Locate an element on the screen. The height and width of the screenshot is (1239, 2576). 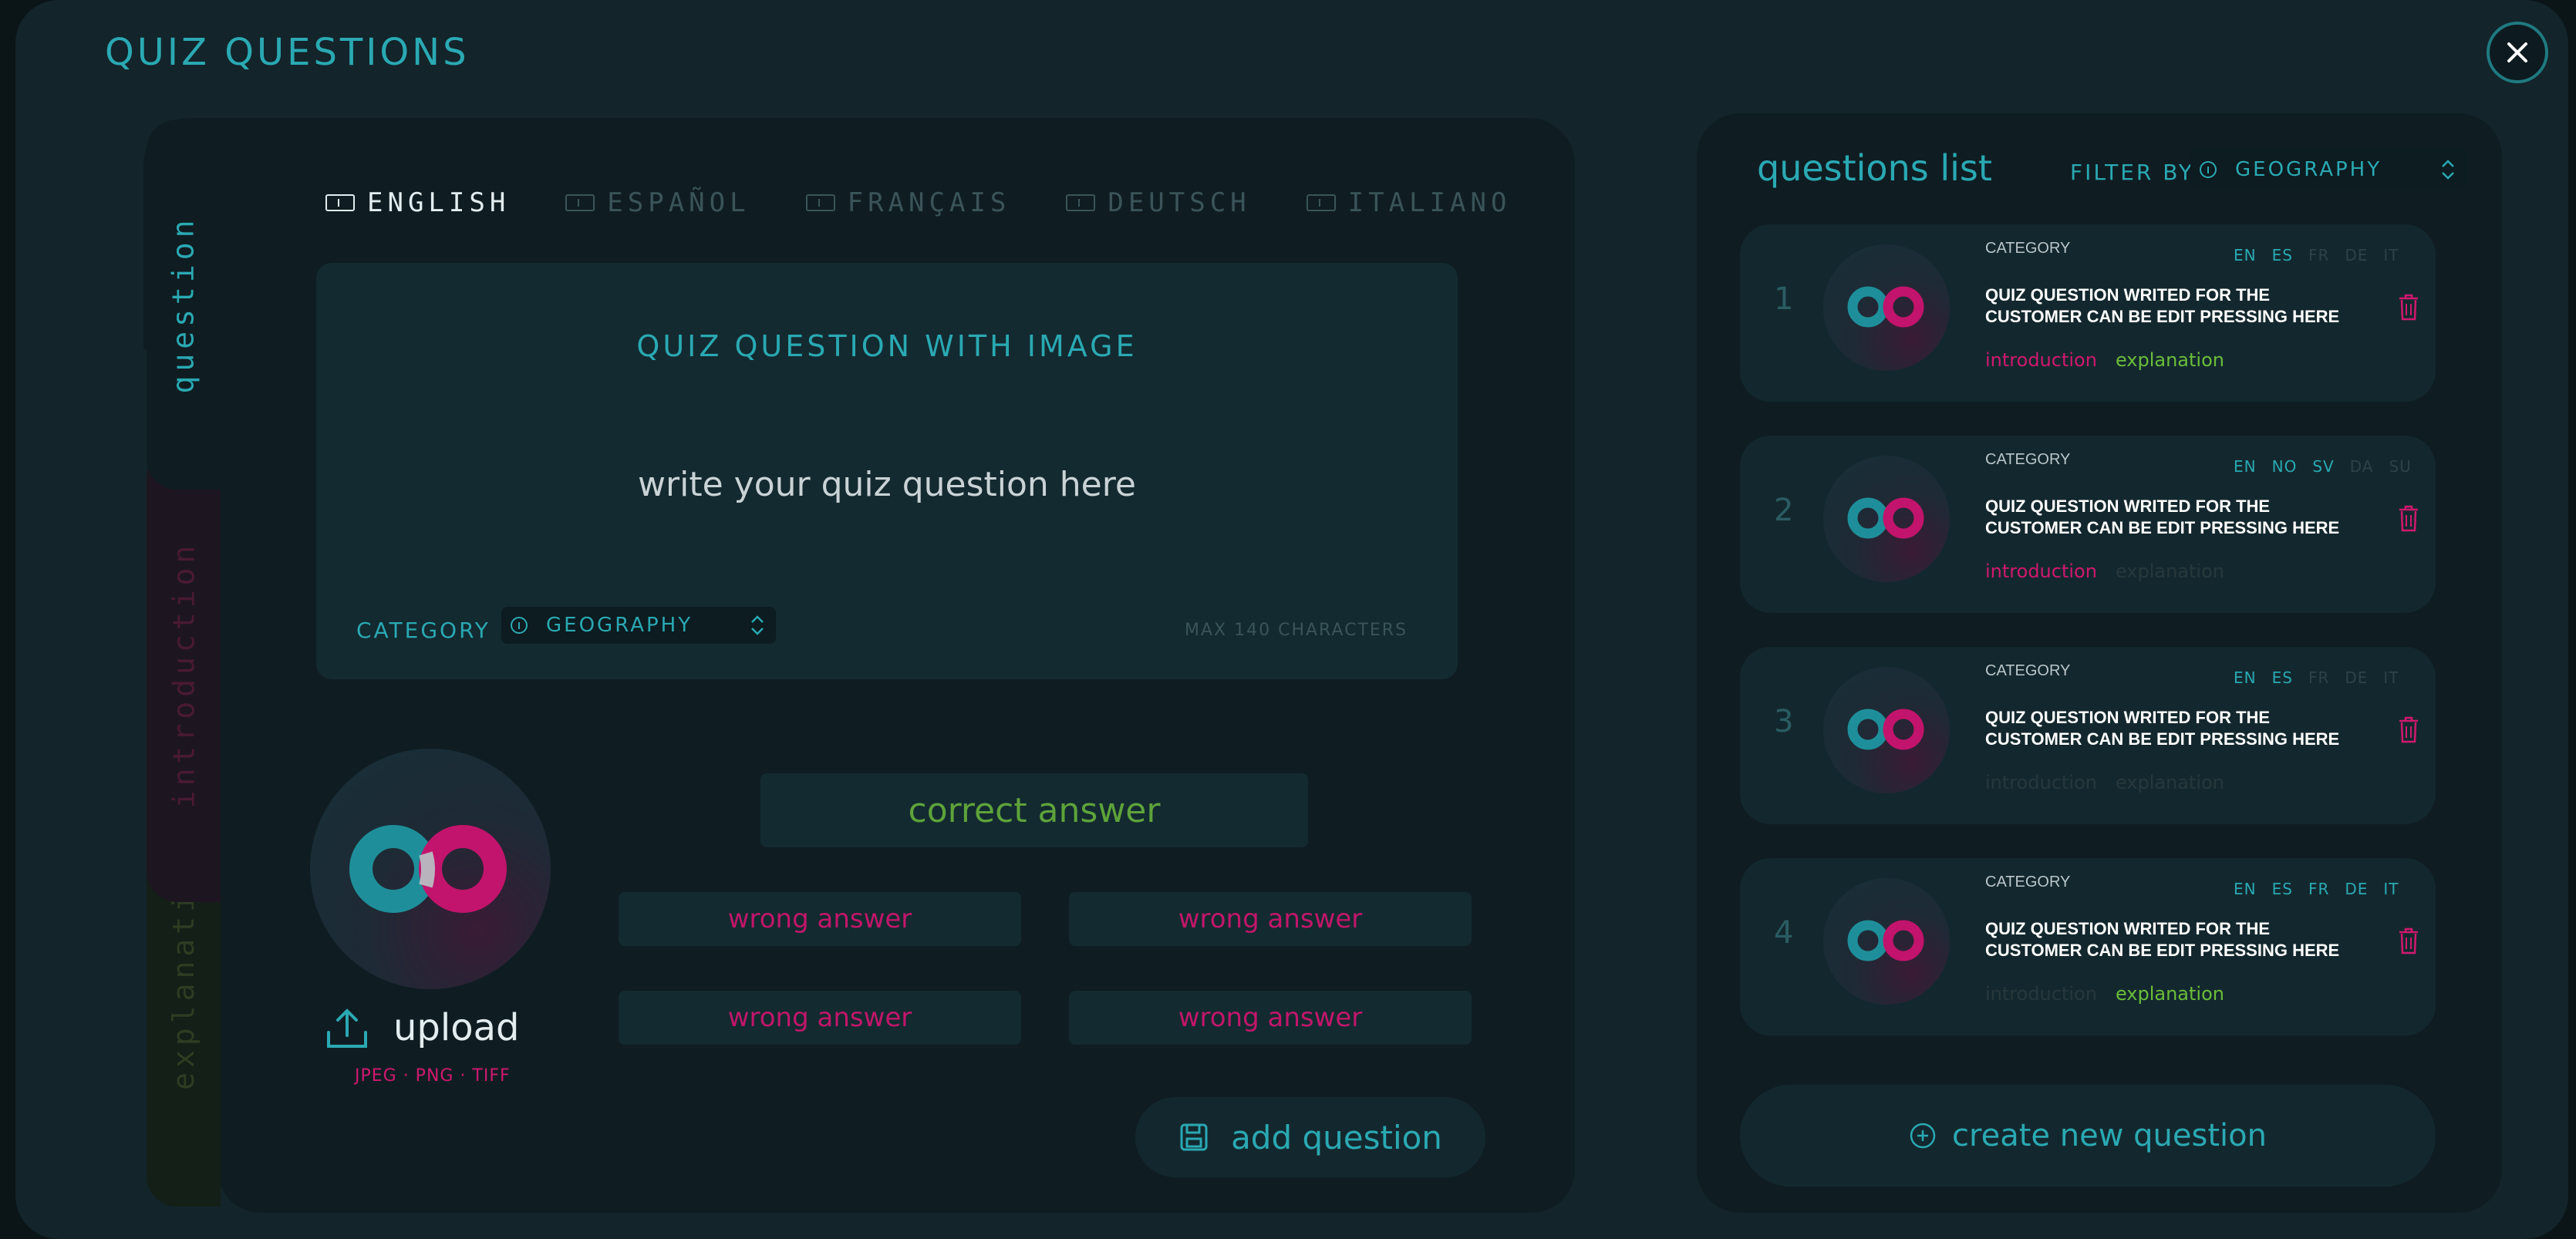
language-tab-label: FRANÇAIS is located at coordinates (929, 202).